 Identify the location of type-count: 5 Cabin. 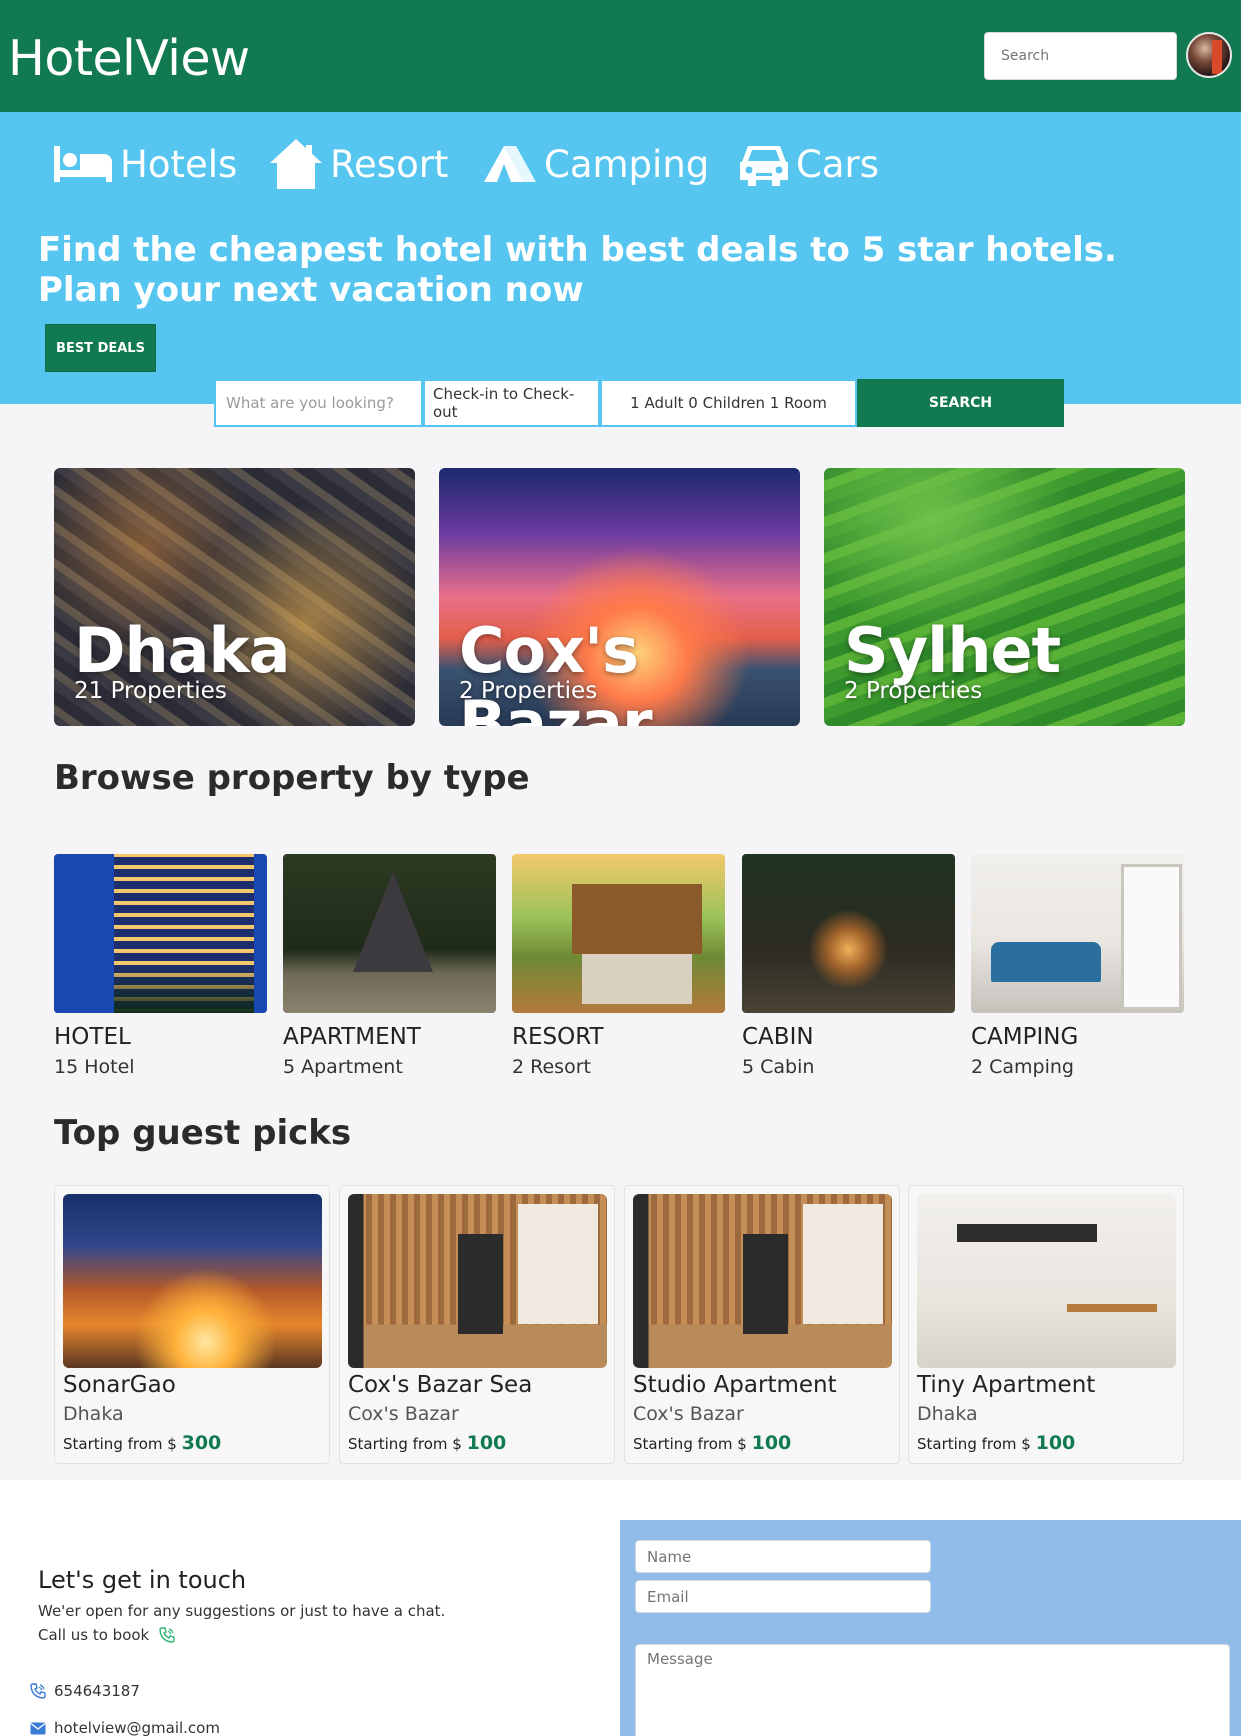
(778, 1067).